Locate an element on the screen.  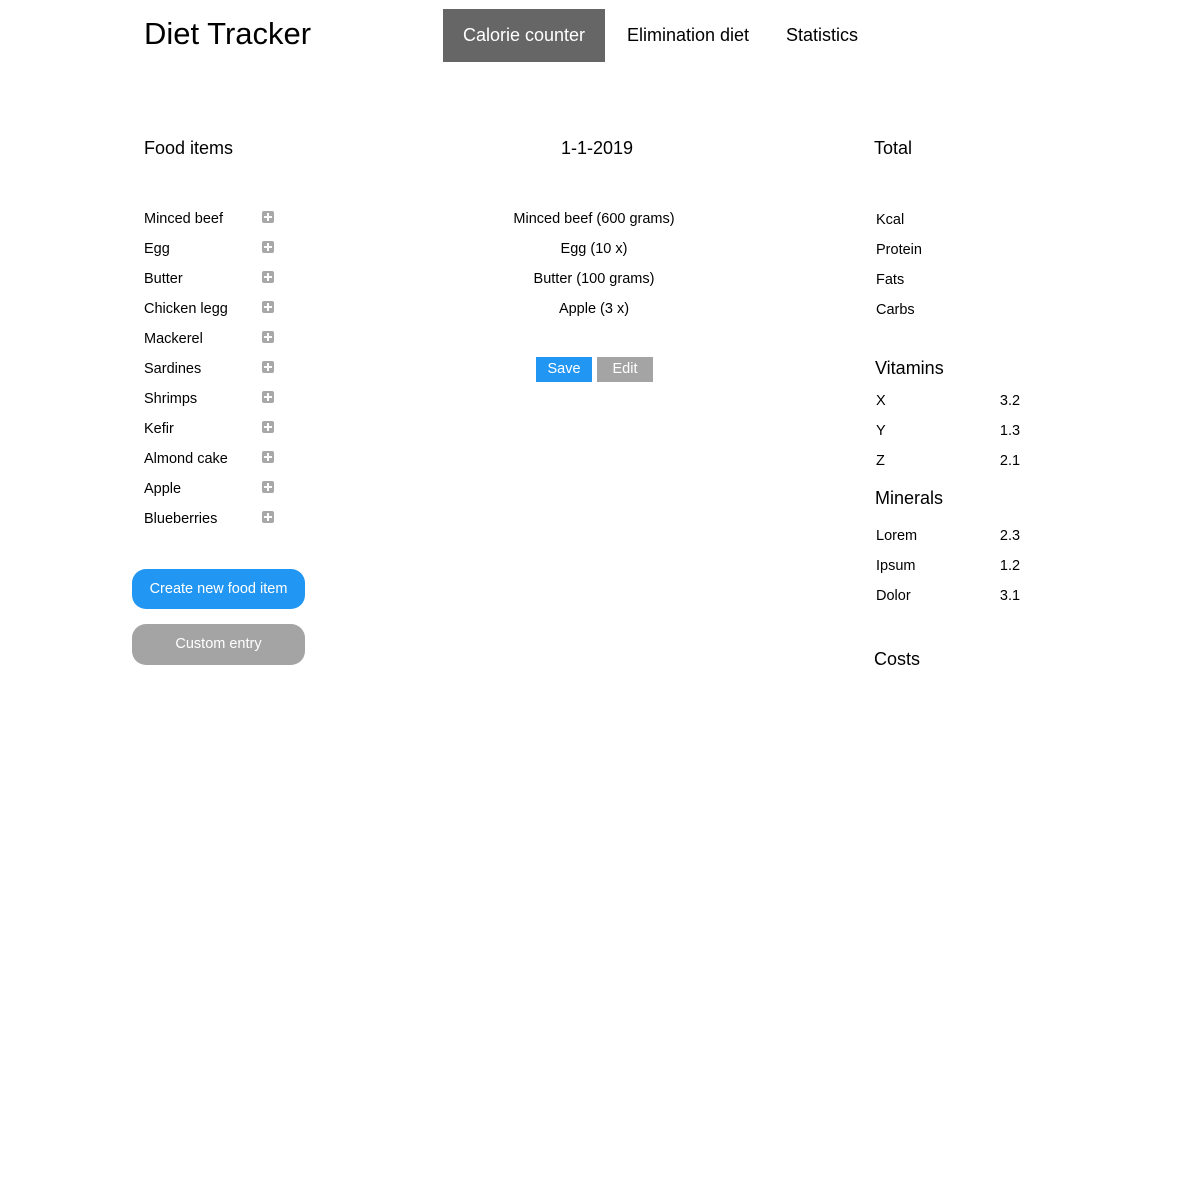
mineral-value: 3.1 is located at coordinates (1010, 596).